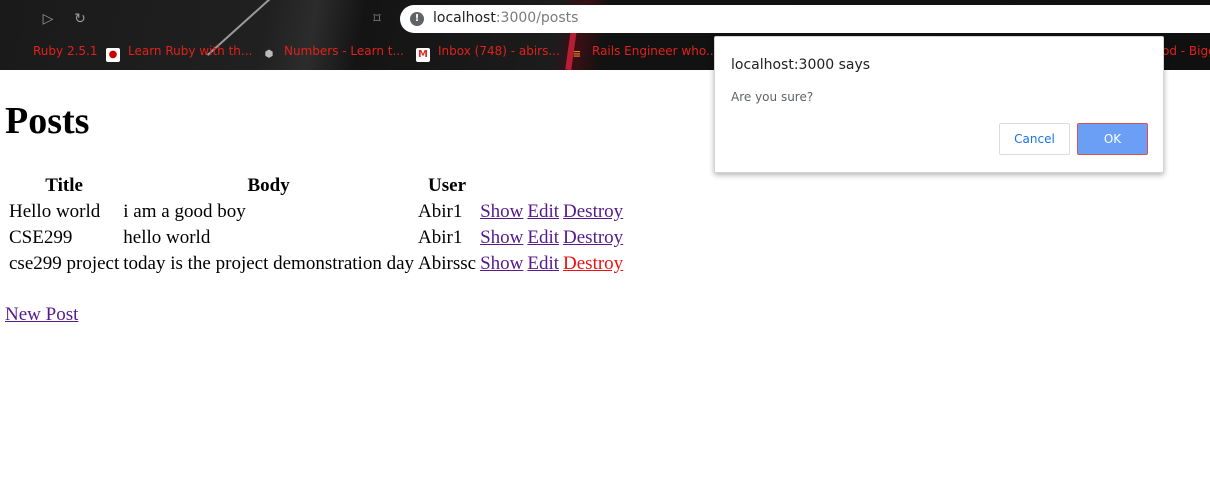  What do you see at coordinates (47, 121) in the screenshot?
I see `page-title: Posts` at bounding box center [47, 121].